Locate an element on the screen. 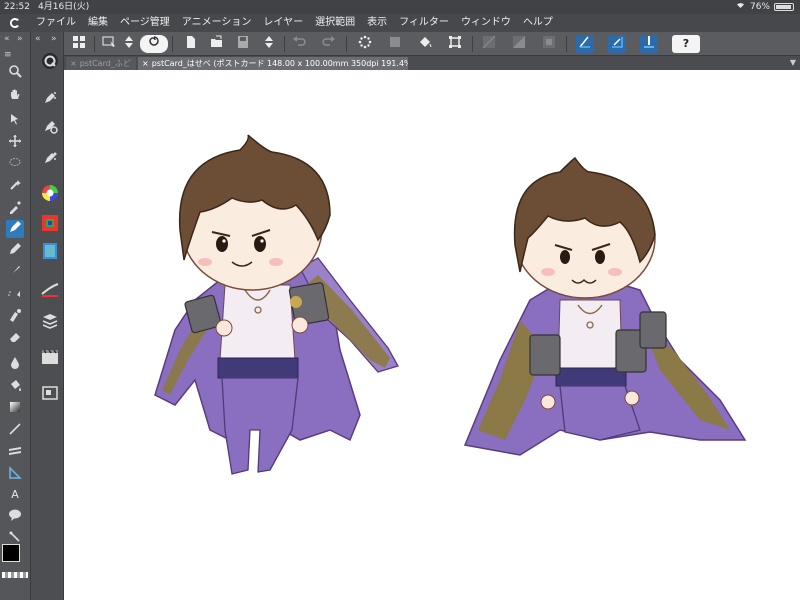 This screenshot has width=800, height=600. blend-icon is located at coordinates (15, 365).